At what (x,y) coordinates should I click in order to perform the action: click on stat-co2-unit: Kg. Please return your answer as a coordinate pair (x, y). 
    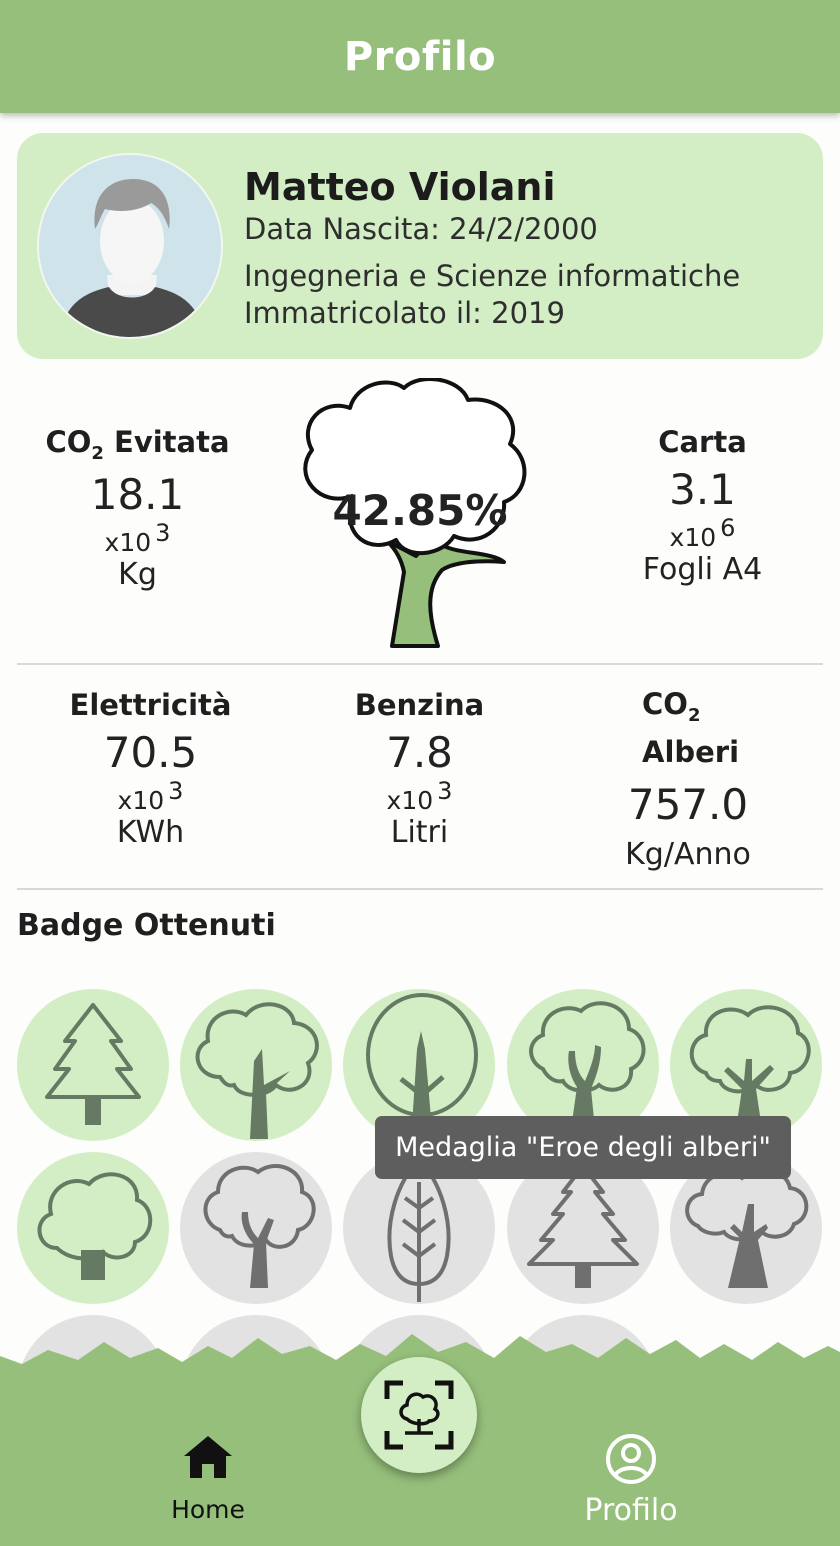
    Looking at the image, I should click on (137, 574).